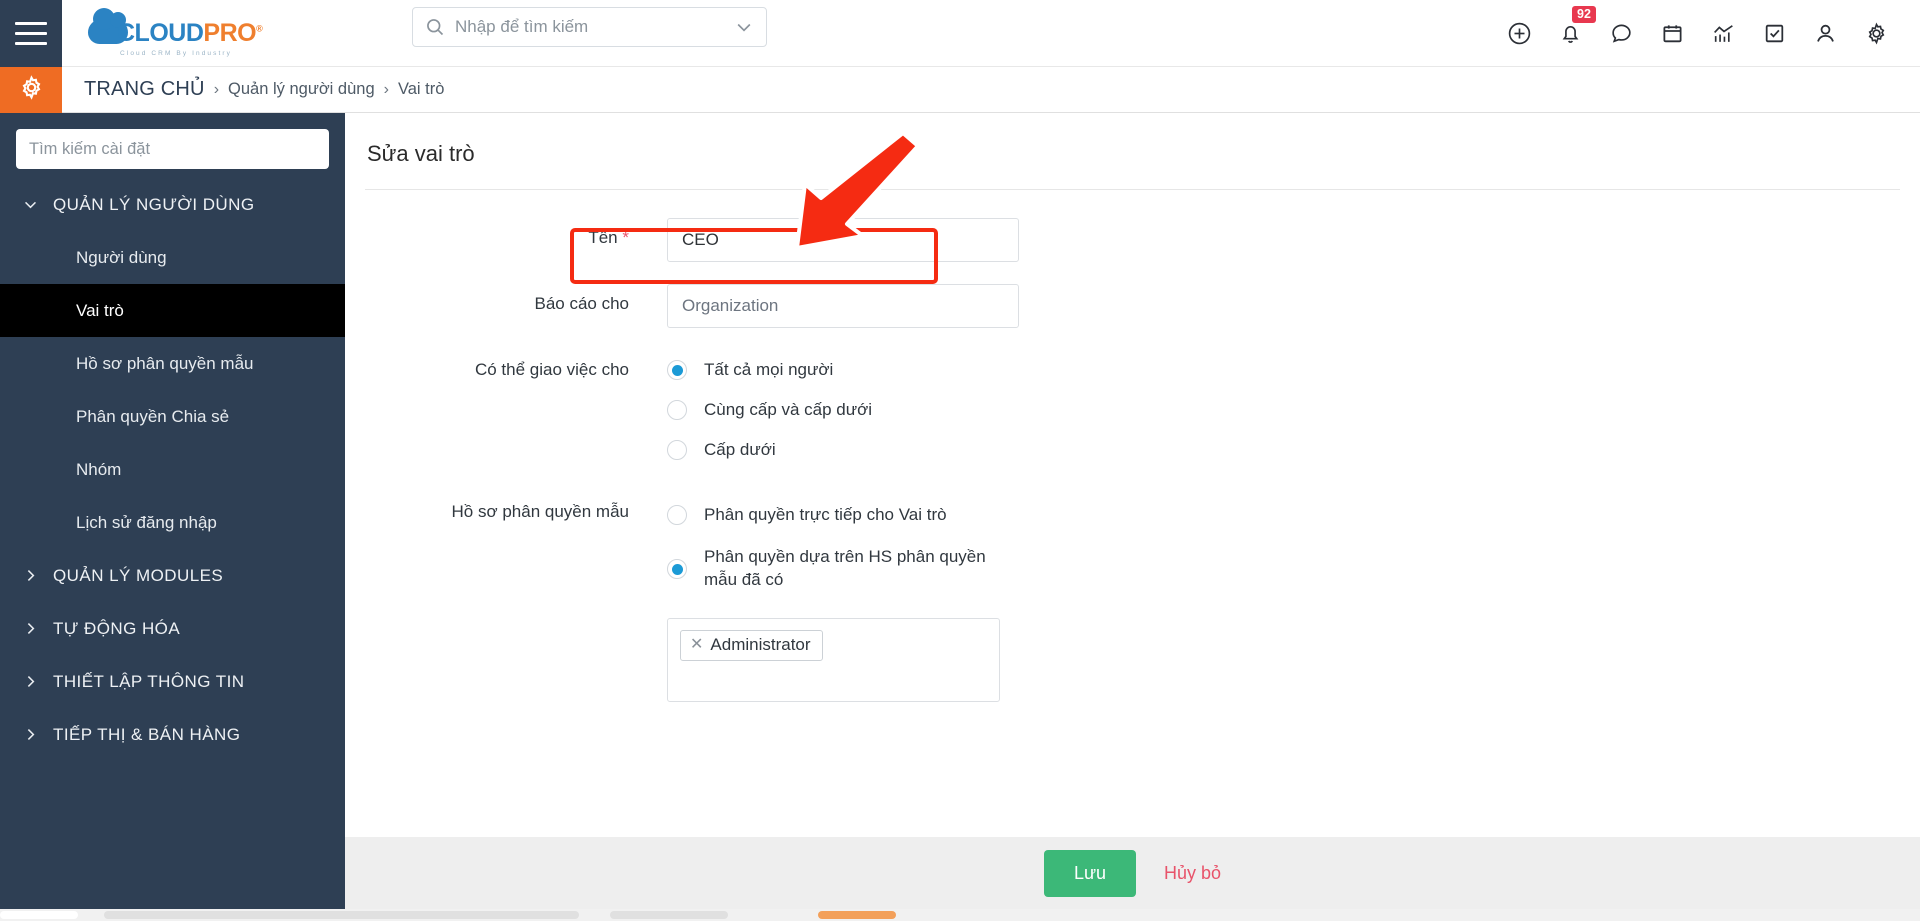 The image size is (1920, 921). I want to click on scrollbar-segment, so click(39, 915).